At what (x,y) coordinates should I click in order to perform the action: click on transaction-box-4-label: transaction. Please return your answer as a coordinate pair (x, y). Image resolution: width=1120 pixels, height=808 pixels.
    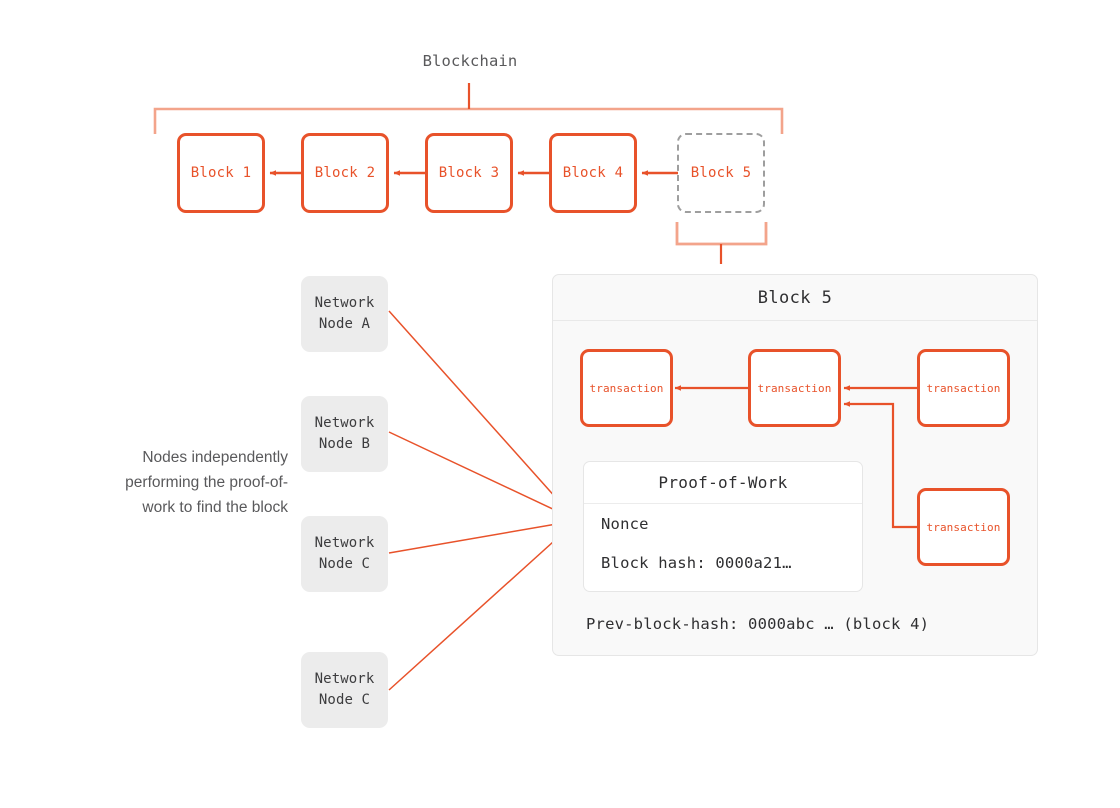
    Looking at the image, I should click on (963, 527).